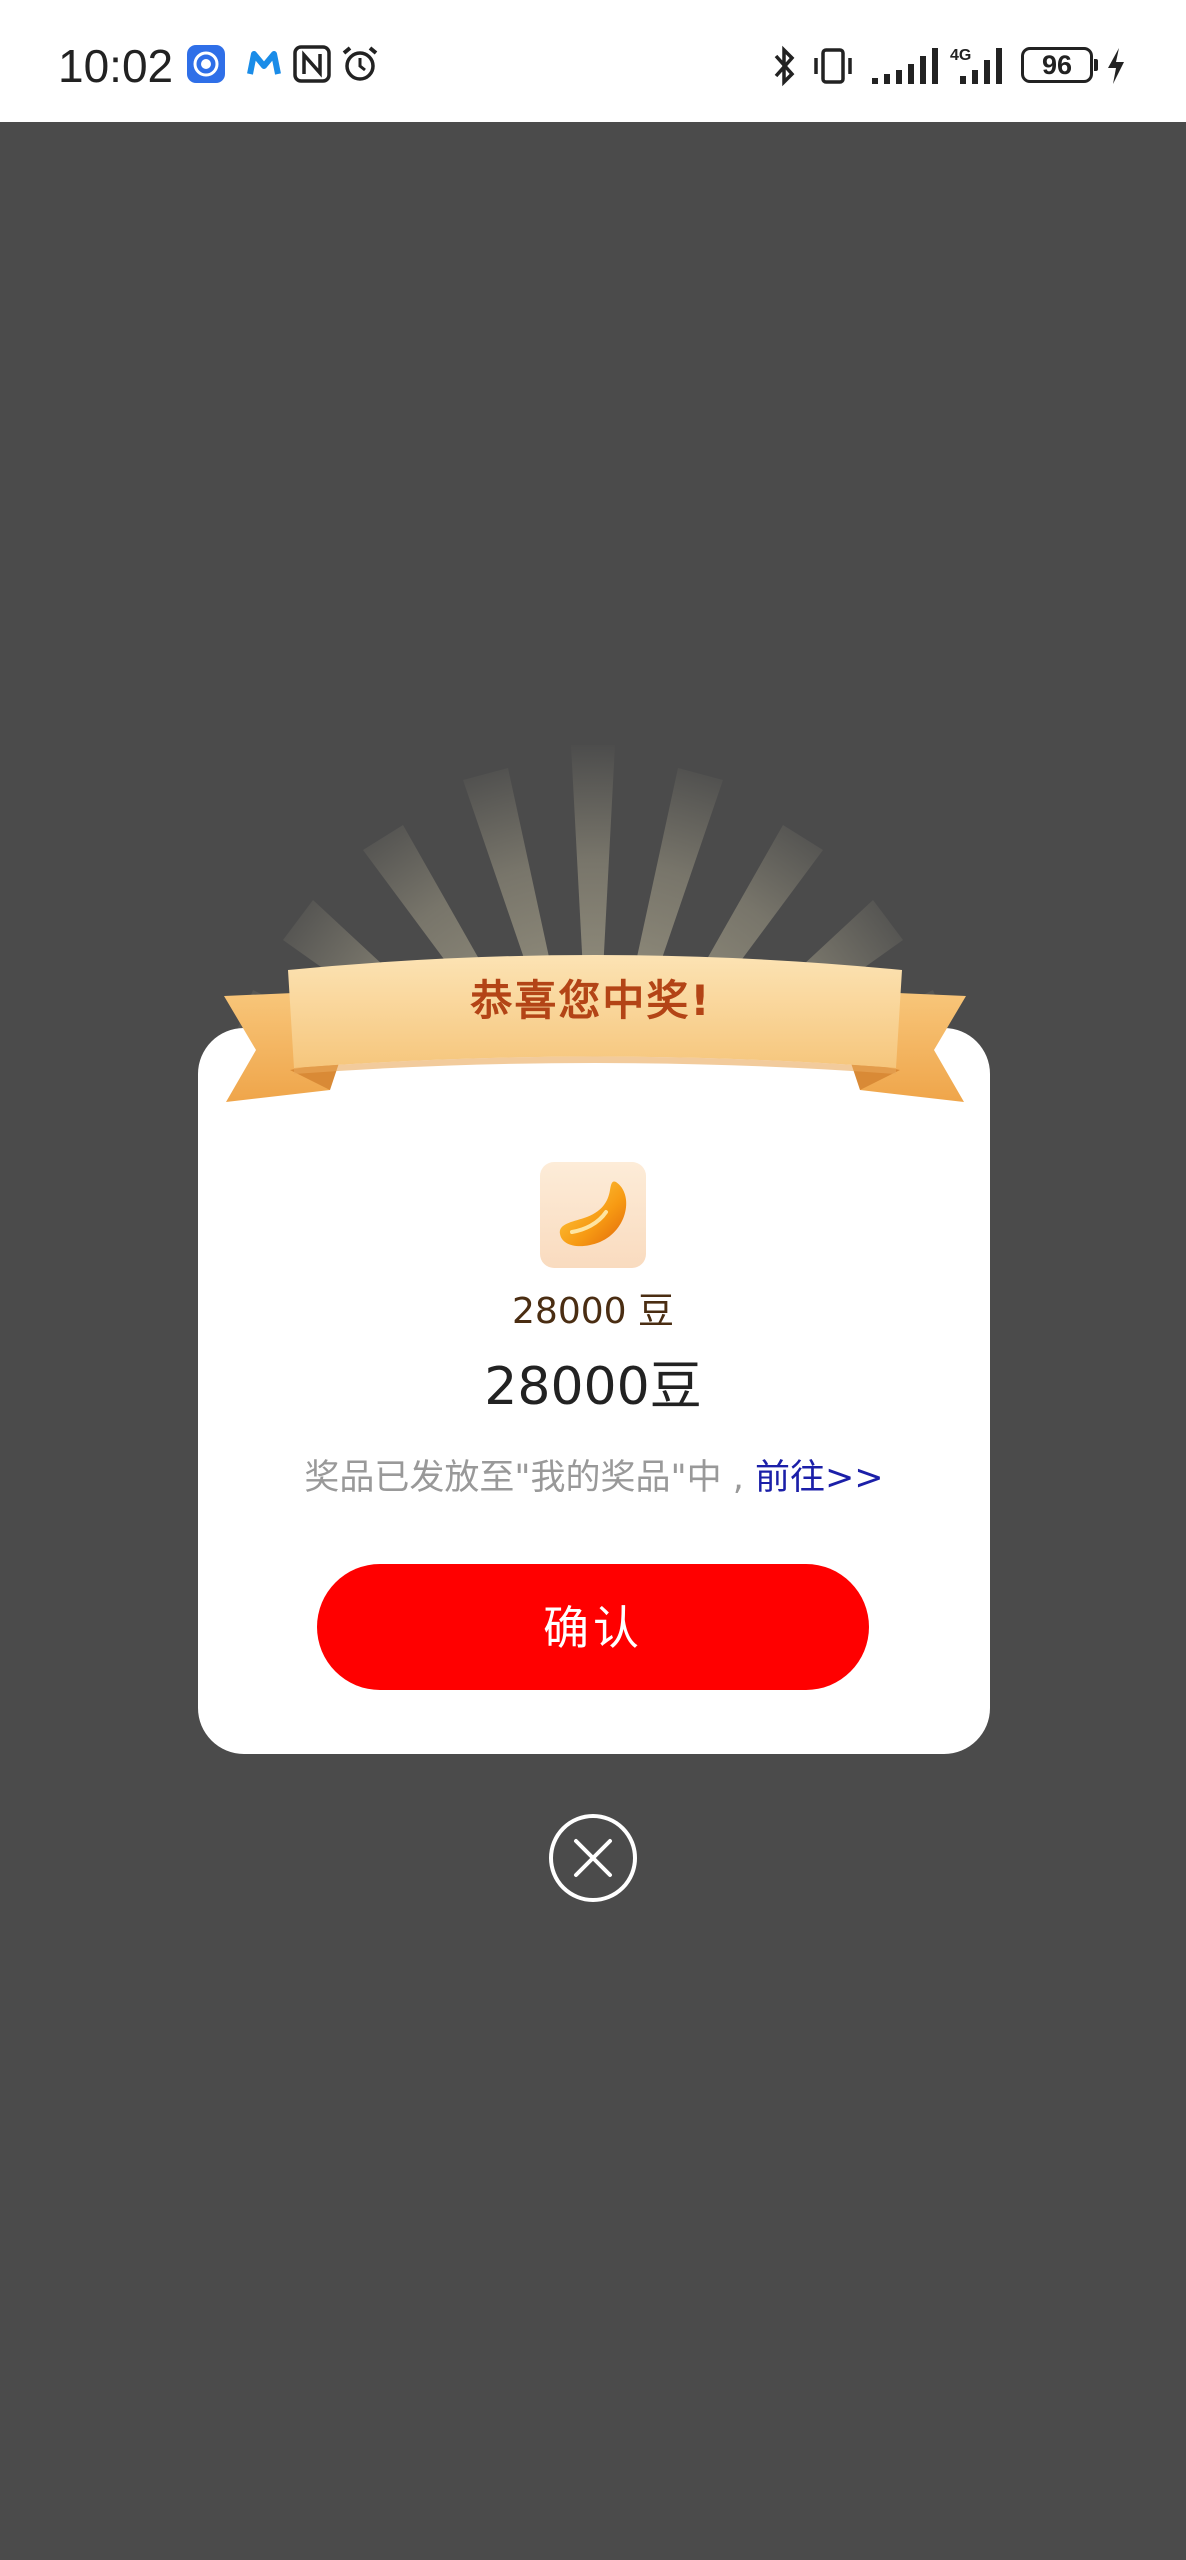  I want to click on charging-icon, so click(1116, 66).